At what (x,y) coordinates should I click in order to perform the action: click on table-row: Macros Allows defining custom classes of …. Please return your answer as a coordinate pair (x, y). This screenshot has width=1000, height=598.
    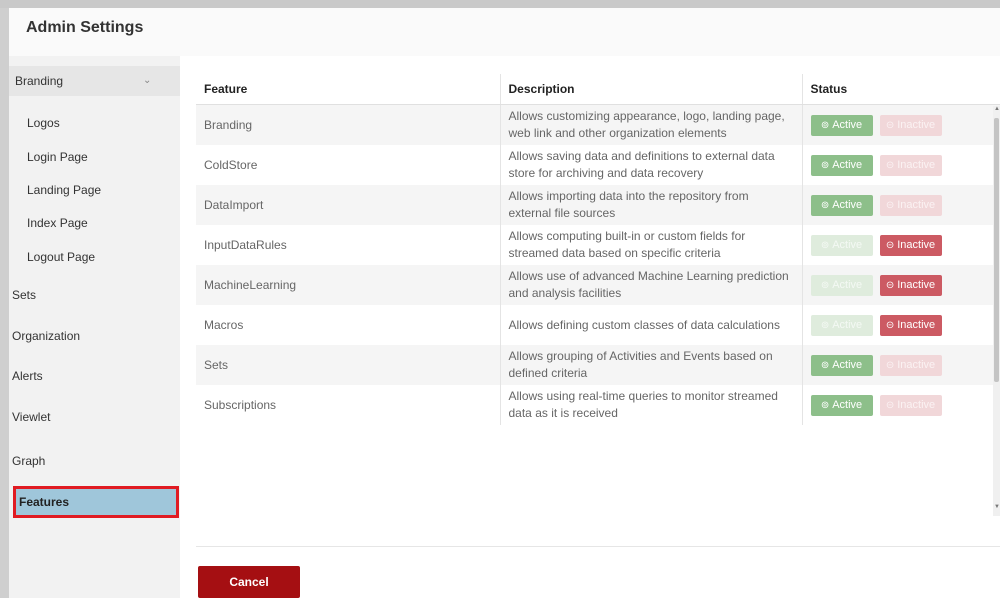
    Looking at the image, I should click on (598, 325).